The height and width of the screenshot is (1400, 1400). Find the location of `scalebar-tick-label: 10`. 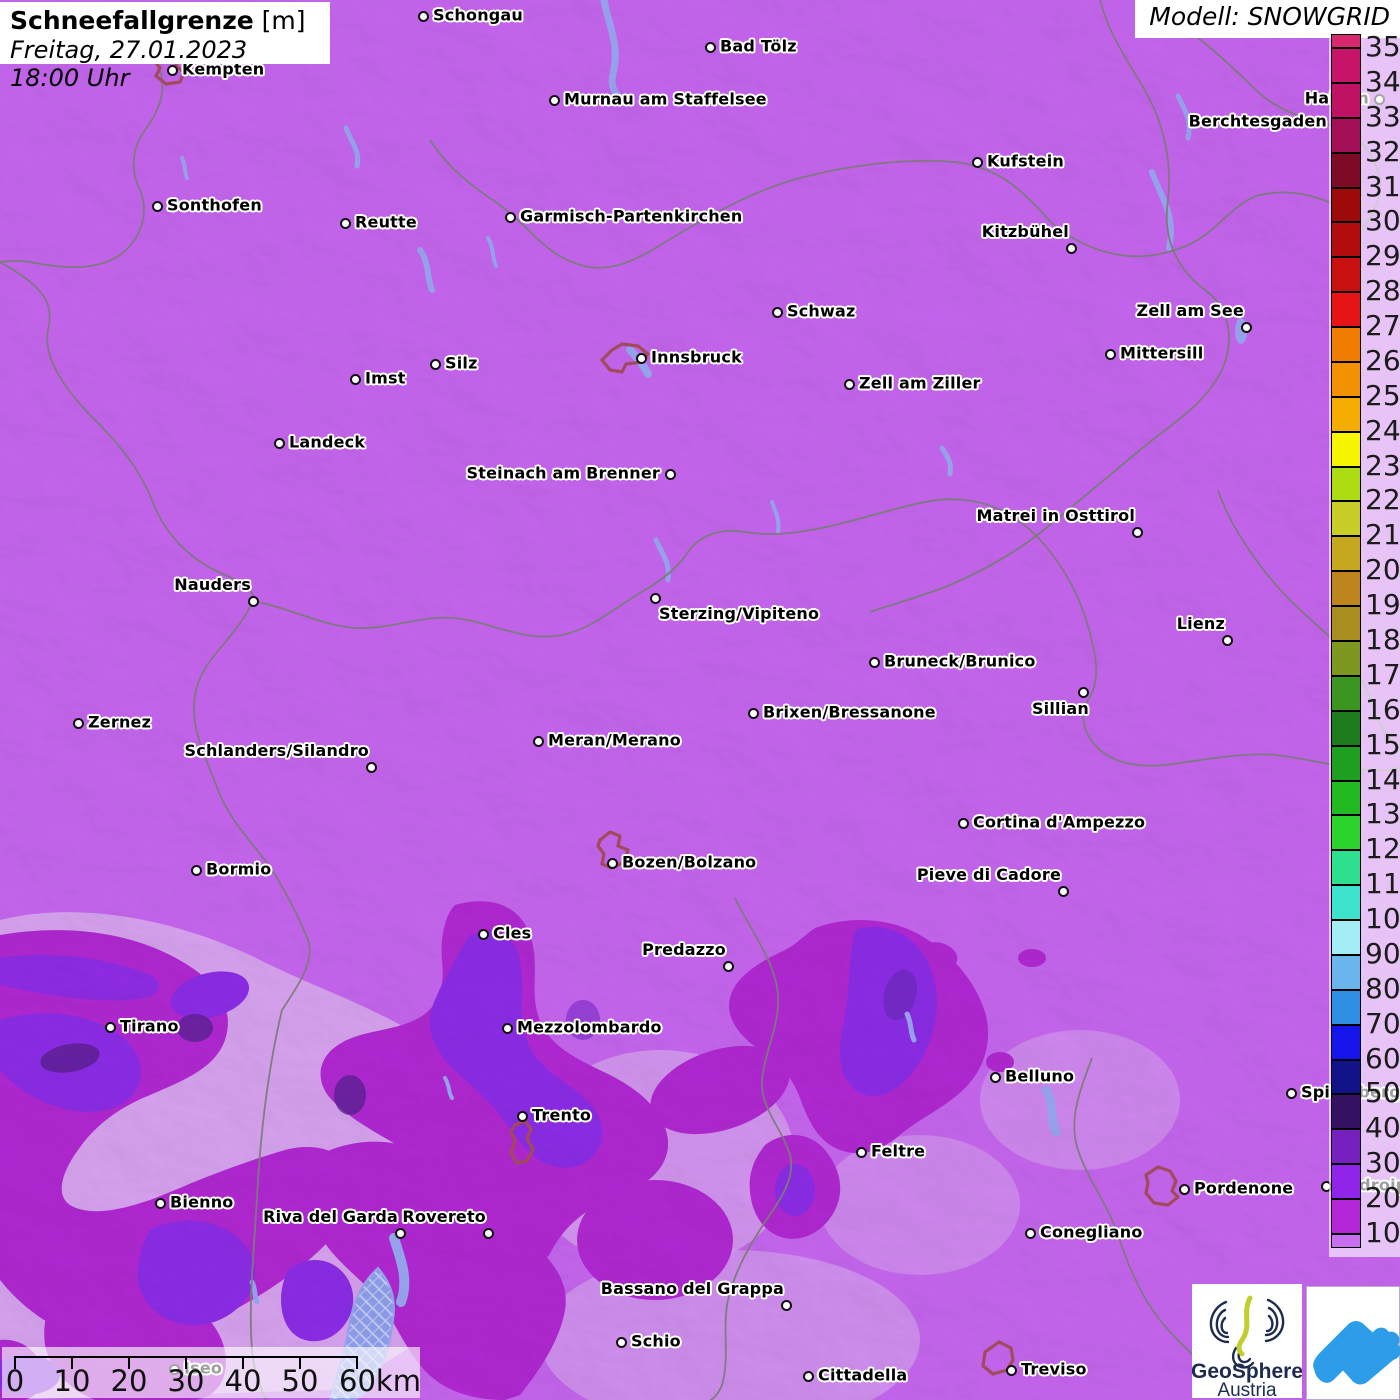

scalebar-tick-label: 10 is located at coordinates (72, 1381).